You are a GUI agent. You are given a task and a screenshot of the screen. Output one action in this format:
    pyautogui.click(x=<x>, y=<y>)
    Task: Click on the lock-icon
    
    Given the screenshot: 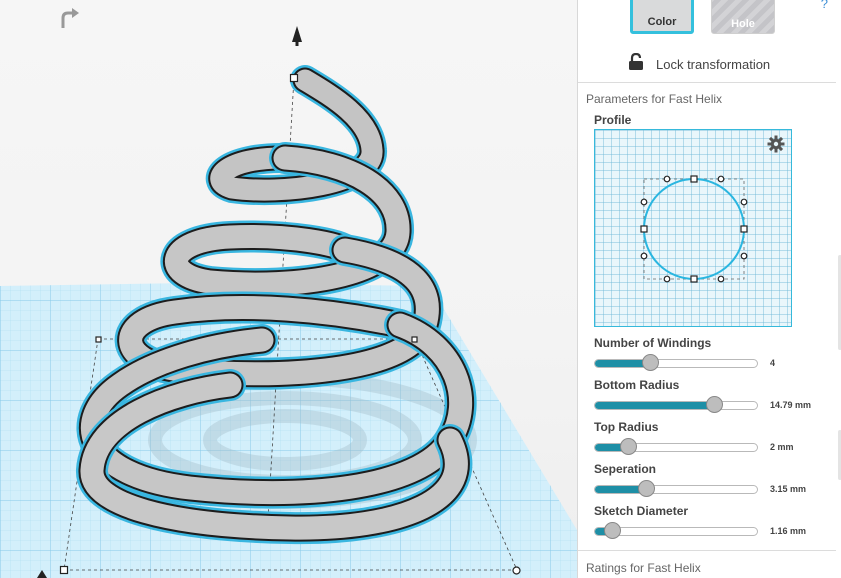 What is the action you would take?
    pyautogui.click(x=636, y=61)
    